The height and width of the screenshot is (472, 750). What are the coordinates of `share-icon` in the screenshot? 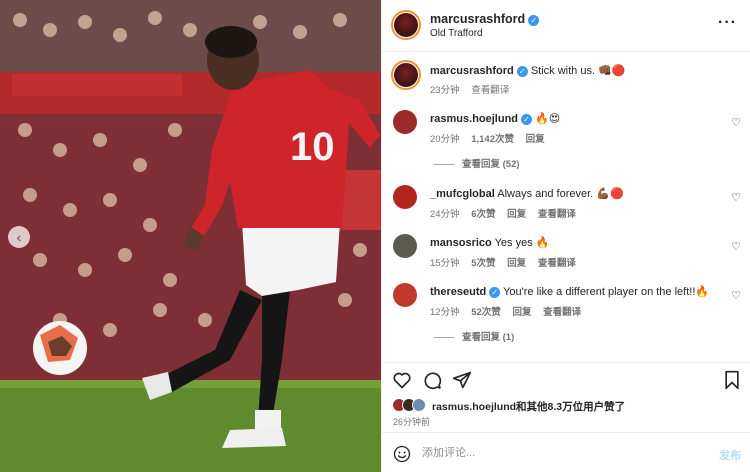 It's located at (462, 380).